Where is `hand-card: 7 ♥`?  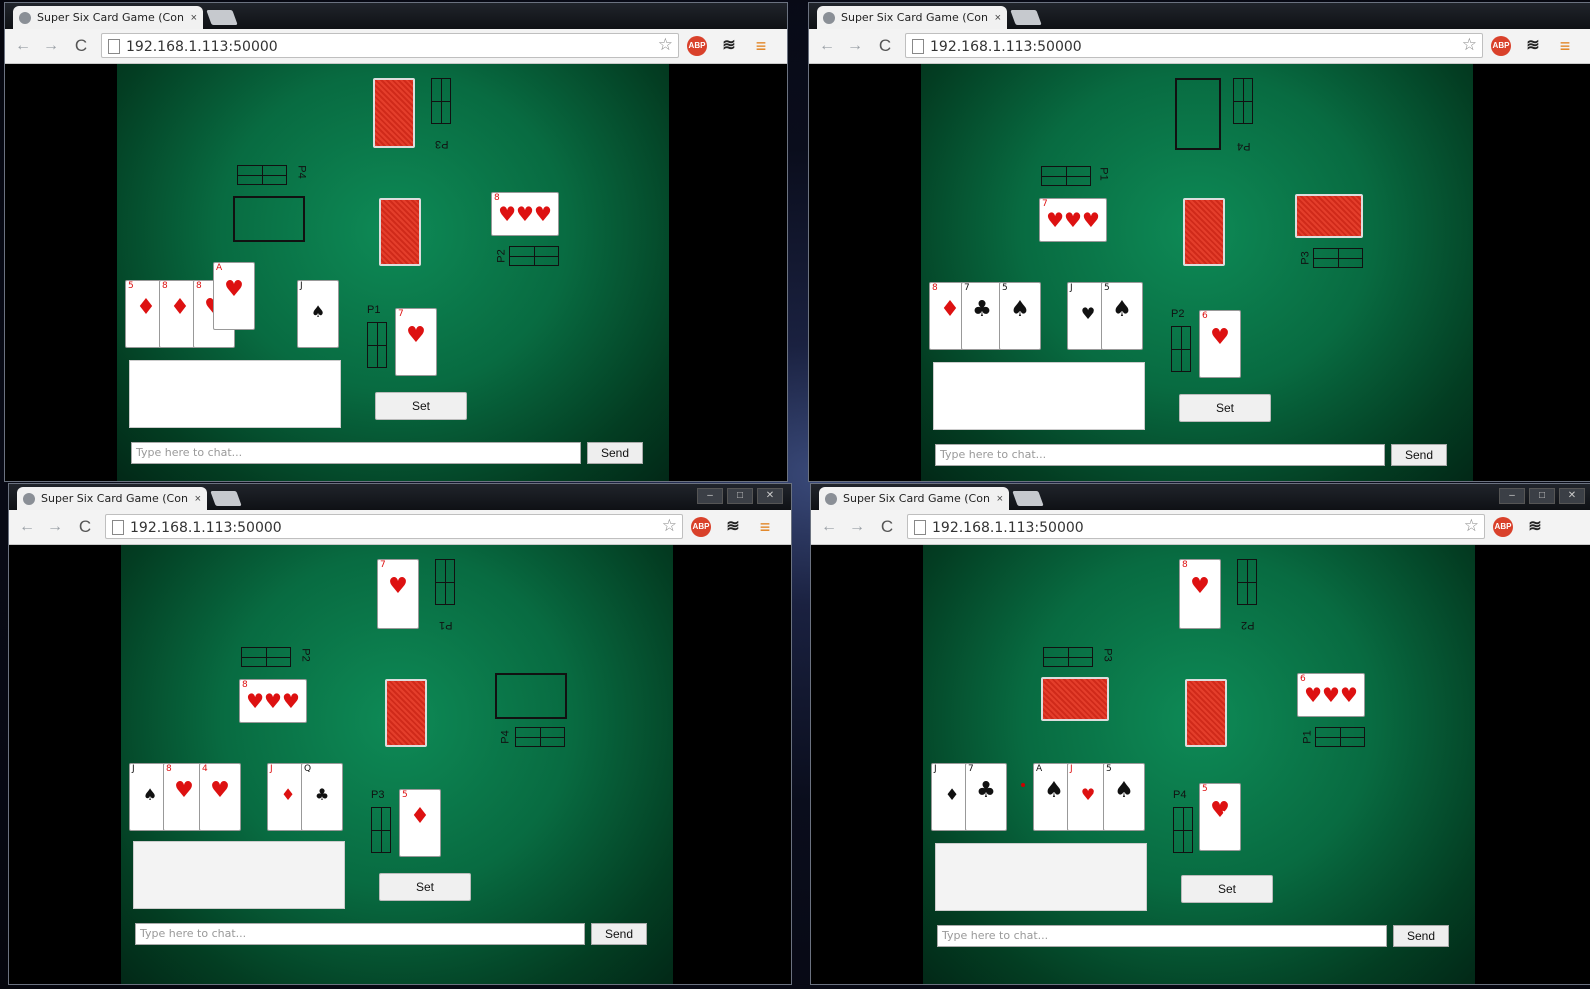
hand-card: 7 ♥ is located at coordinates (416, 342).